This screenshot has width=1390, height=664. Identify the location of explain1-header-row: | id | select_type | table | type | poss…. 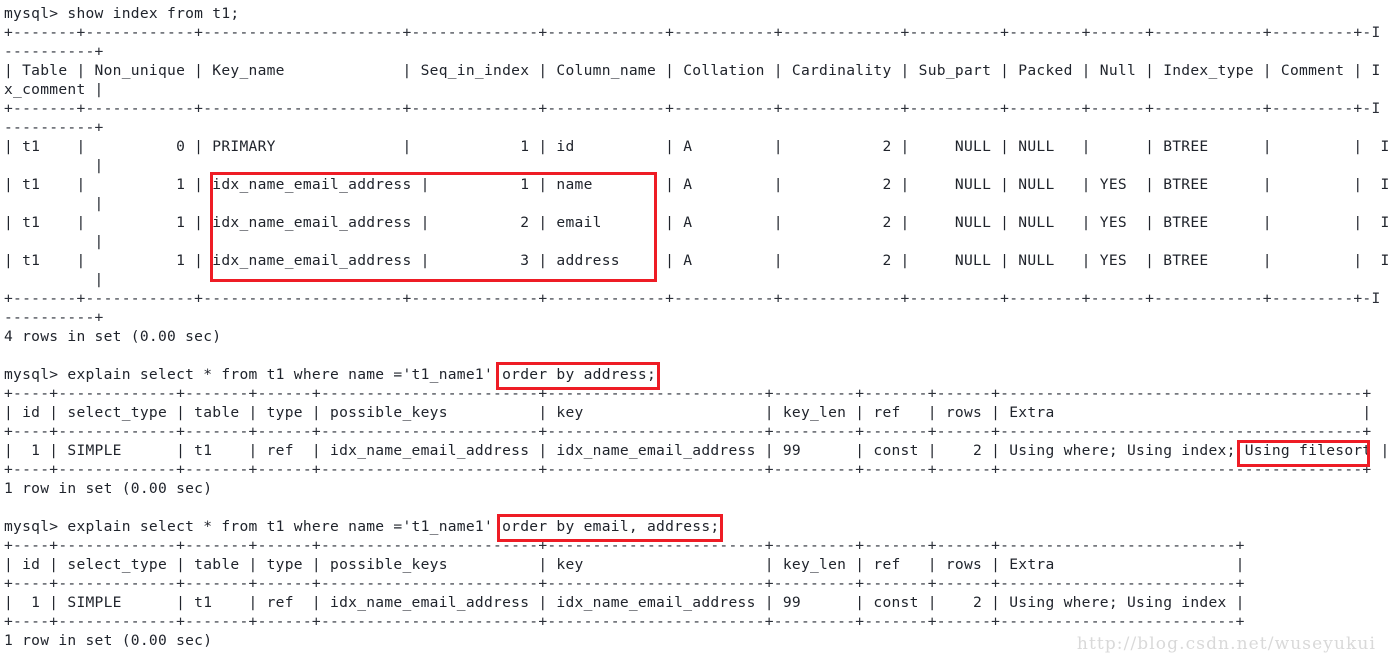
(688, 412).